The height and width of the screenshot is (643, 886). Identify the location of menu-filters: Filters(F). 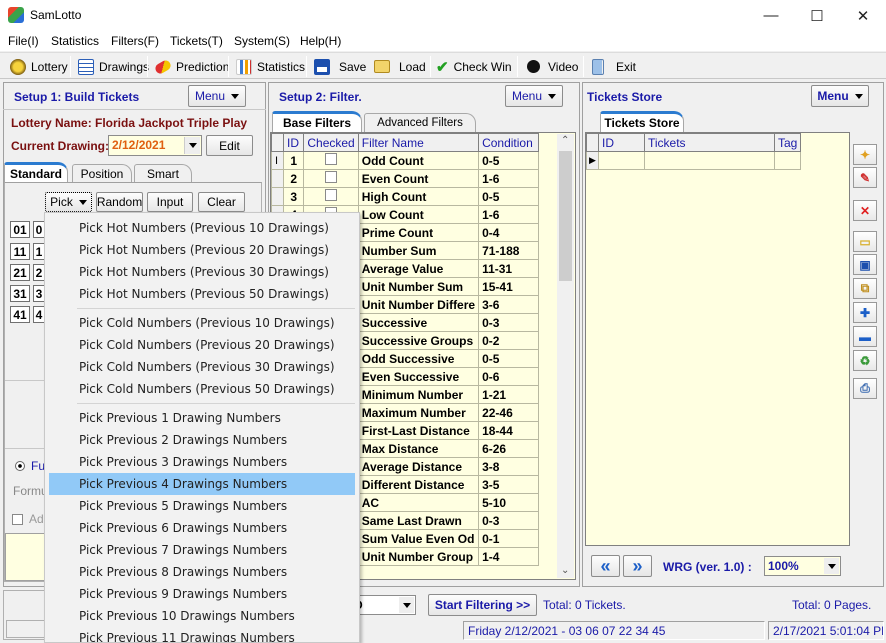
(135, 41).